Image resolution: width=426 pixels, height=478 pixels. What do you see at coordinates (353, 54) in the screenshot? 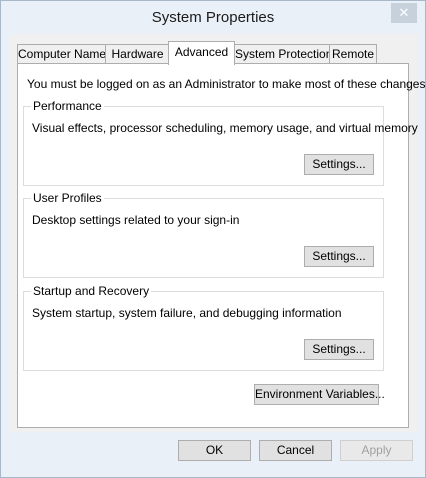
I see `tab-remote: Remote` at bounding box center [353, 54].